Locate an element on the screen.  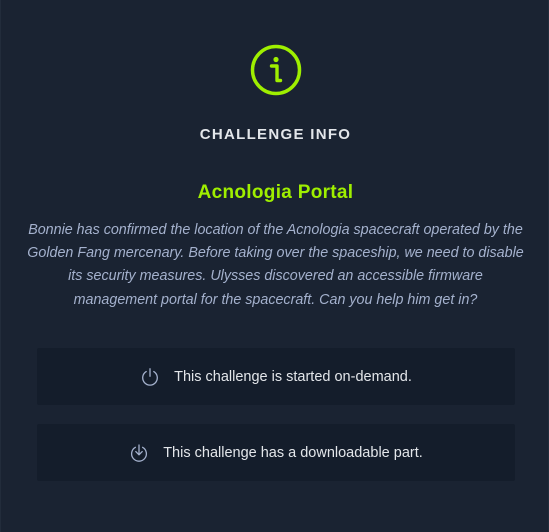
feature-text: This challenge has a downloadable part. is located at coordinates (293, 452).